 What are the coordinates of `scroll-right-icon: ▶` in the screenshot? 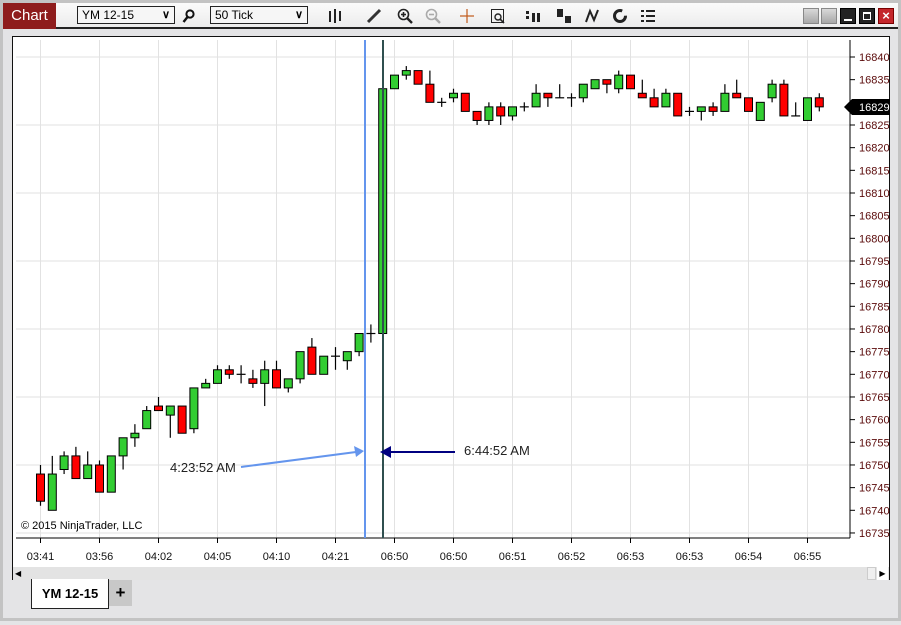 It's located at (882, 573).